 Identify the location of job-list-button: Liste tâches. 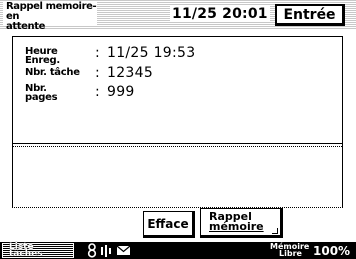
(38, 251).